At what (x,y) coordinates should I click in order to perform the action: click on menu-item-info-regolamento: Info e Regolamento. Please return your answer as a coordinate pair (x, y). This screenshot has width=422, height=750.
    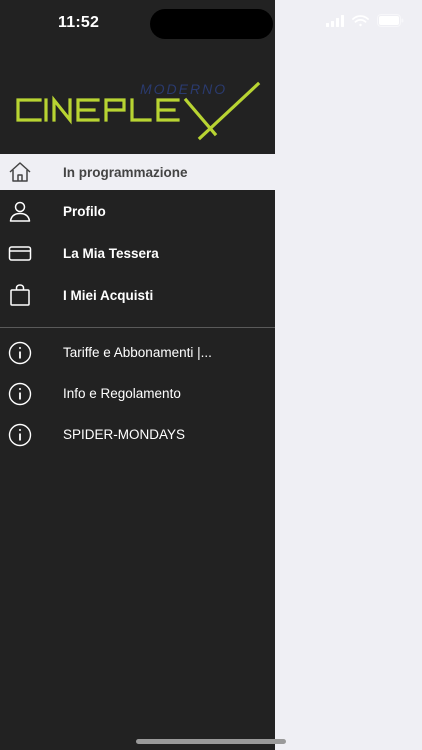
    Looking at the image, I should click on (137, 393).